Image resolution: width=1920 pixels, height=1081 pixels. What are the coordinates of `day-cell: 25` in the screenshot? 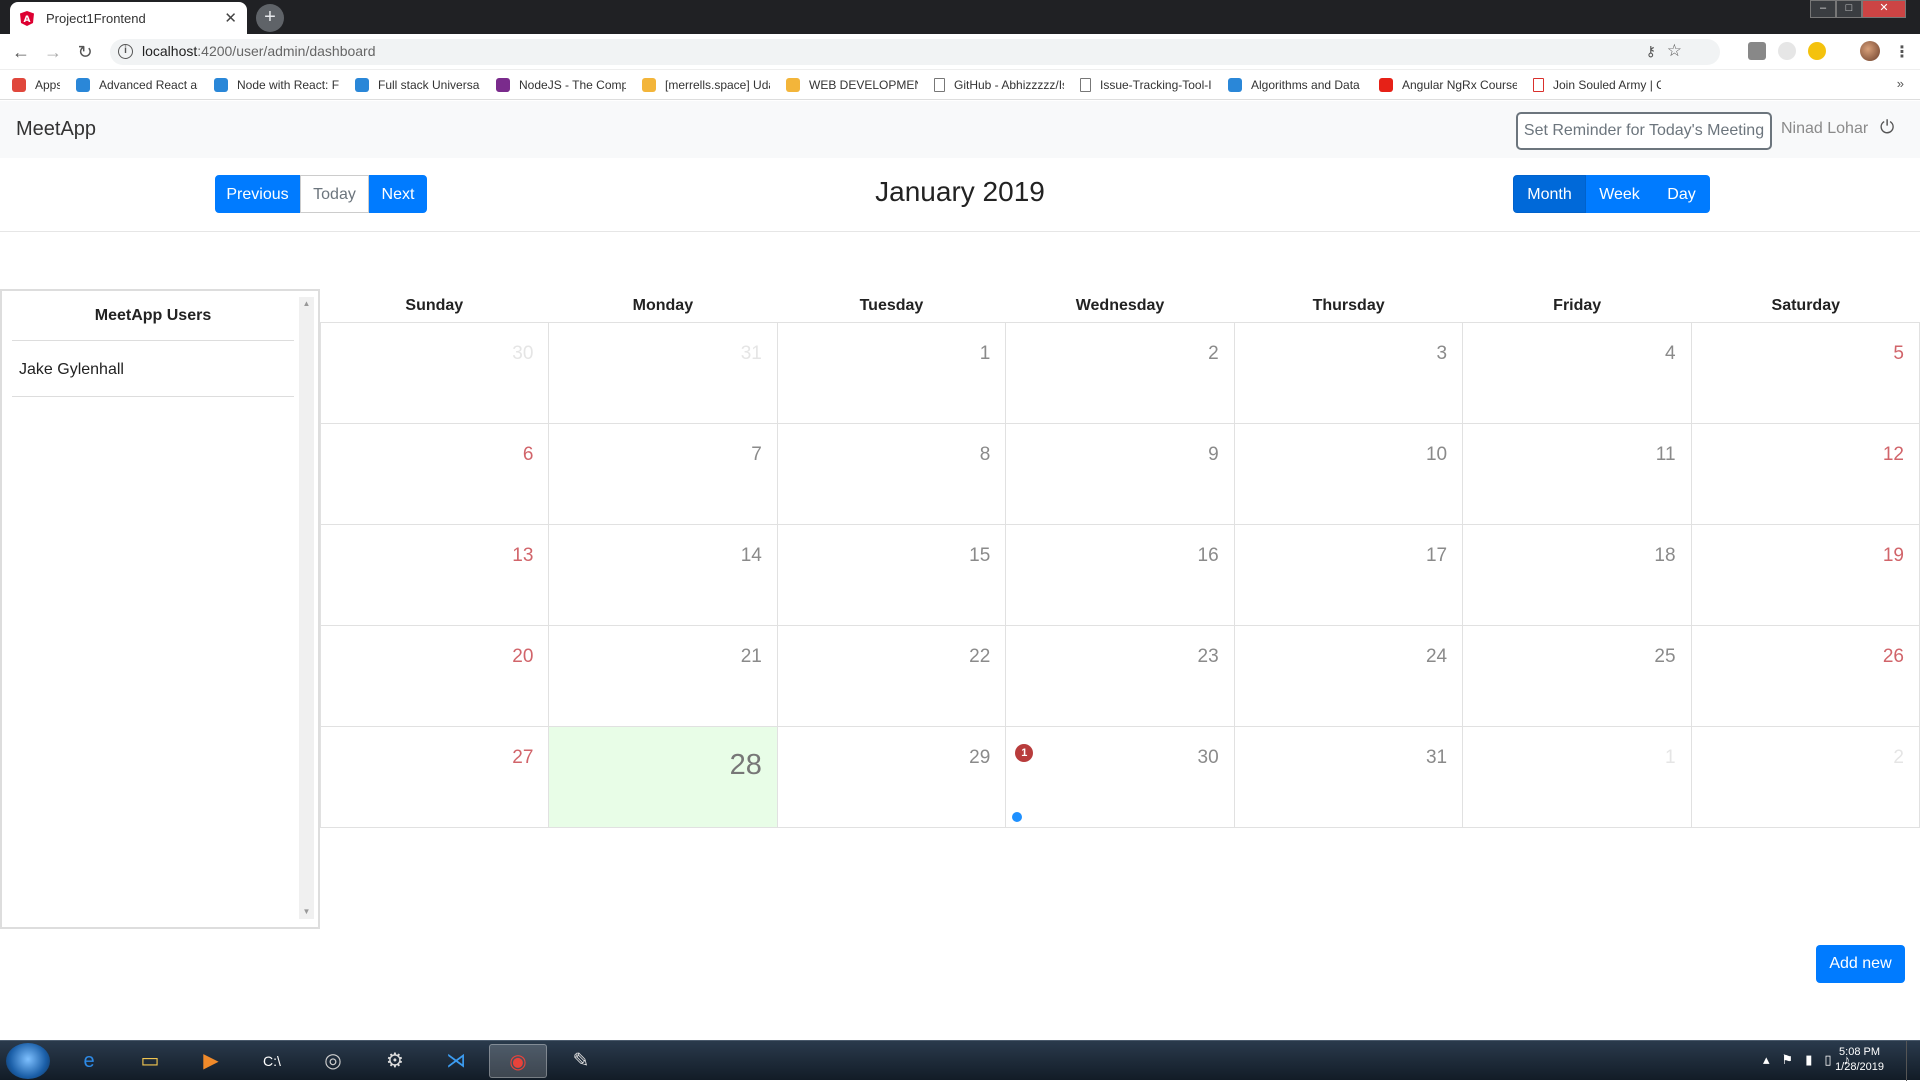 It's located at (1576, 676).